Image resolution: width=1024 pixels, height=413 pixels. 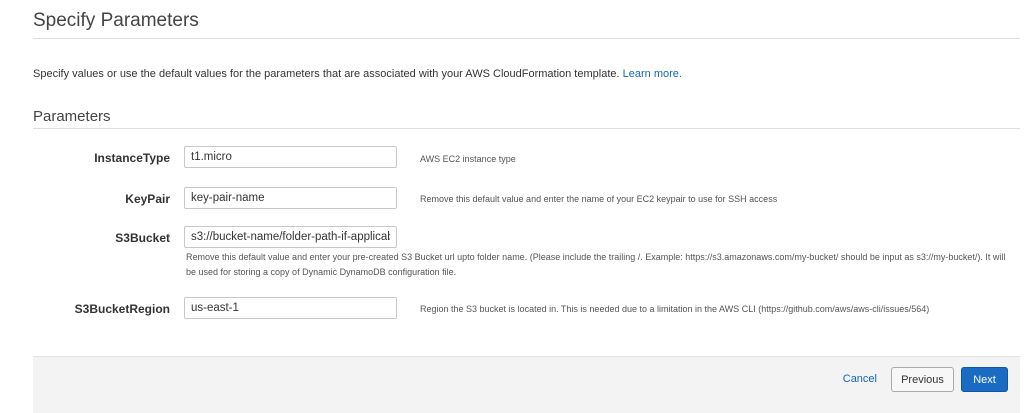 What do you see at coordinates (526, 128) in the screenshot?
I see `section-divider` at bounding box center [526, 128].